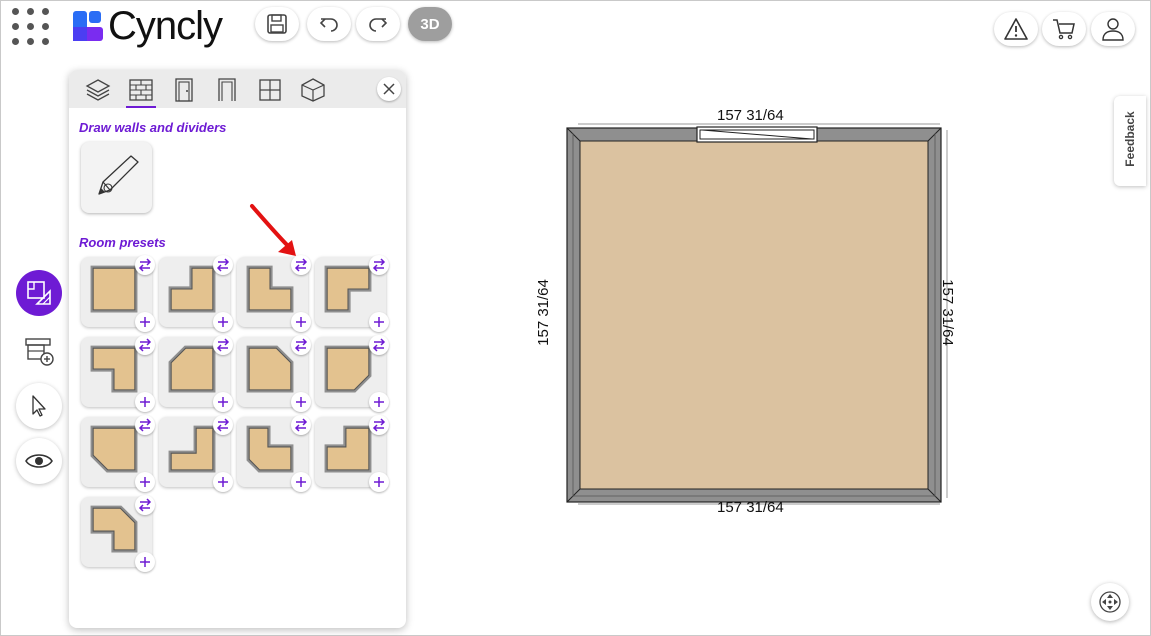 The height and width of the screenshot is (636, 1151). I want to click on tab-layers, so click(98, 90).